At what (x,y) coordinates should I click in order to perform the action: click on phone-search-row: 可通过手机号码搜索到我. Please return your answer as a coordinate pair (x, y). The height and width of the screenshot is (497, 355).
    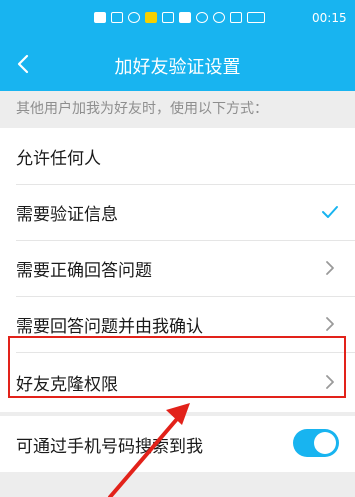
    Looking at the image, I should click on (177, 444).